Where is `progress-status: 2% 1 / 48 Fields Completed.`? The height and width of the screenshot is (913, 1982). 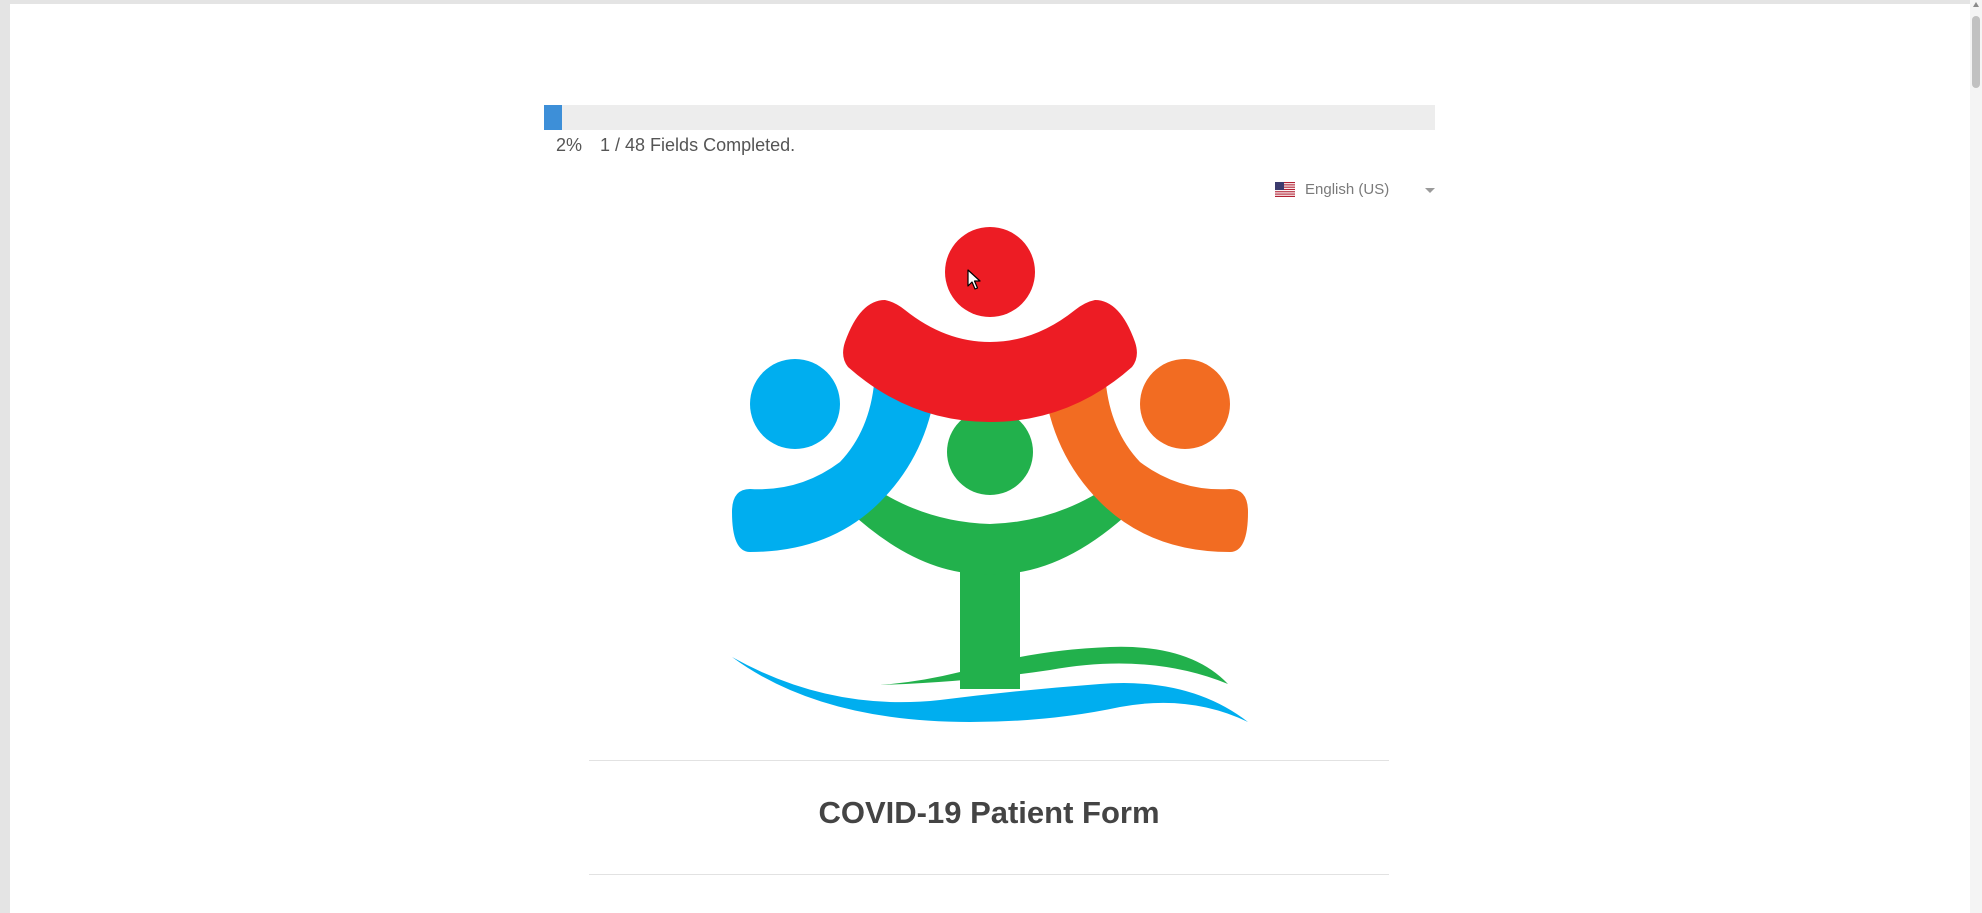
progress-status: 2% 1 / 48 Fields Completed. is located at coordinates (675, 146).